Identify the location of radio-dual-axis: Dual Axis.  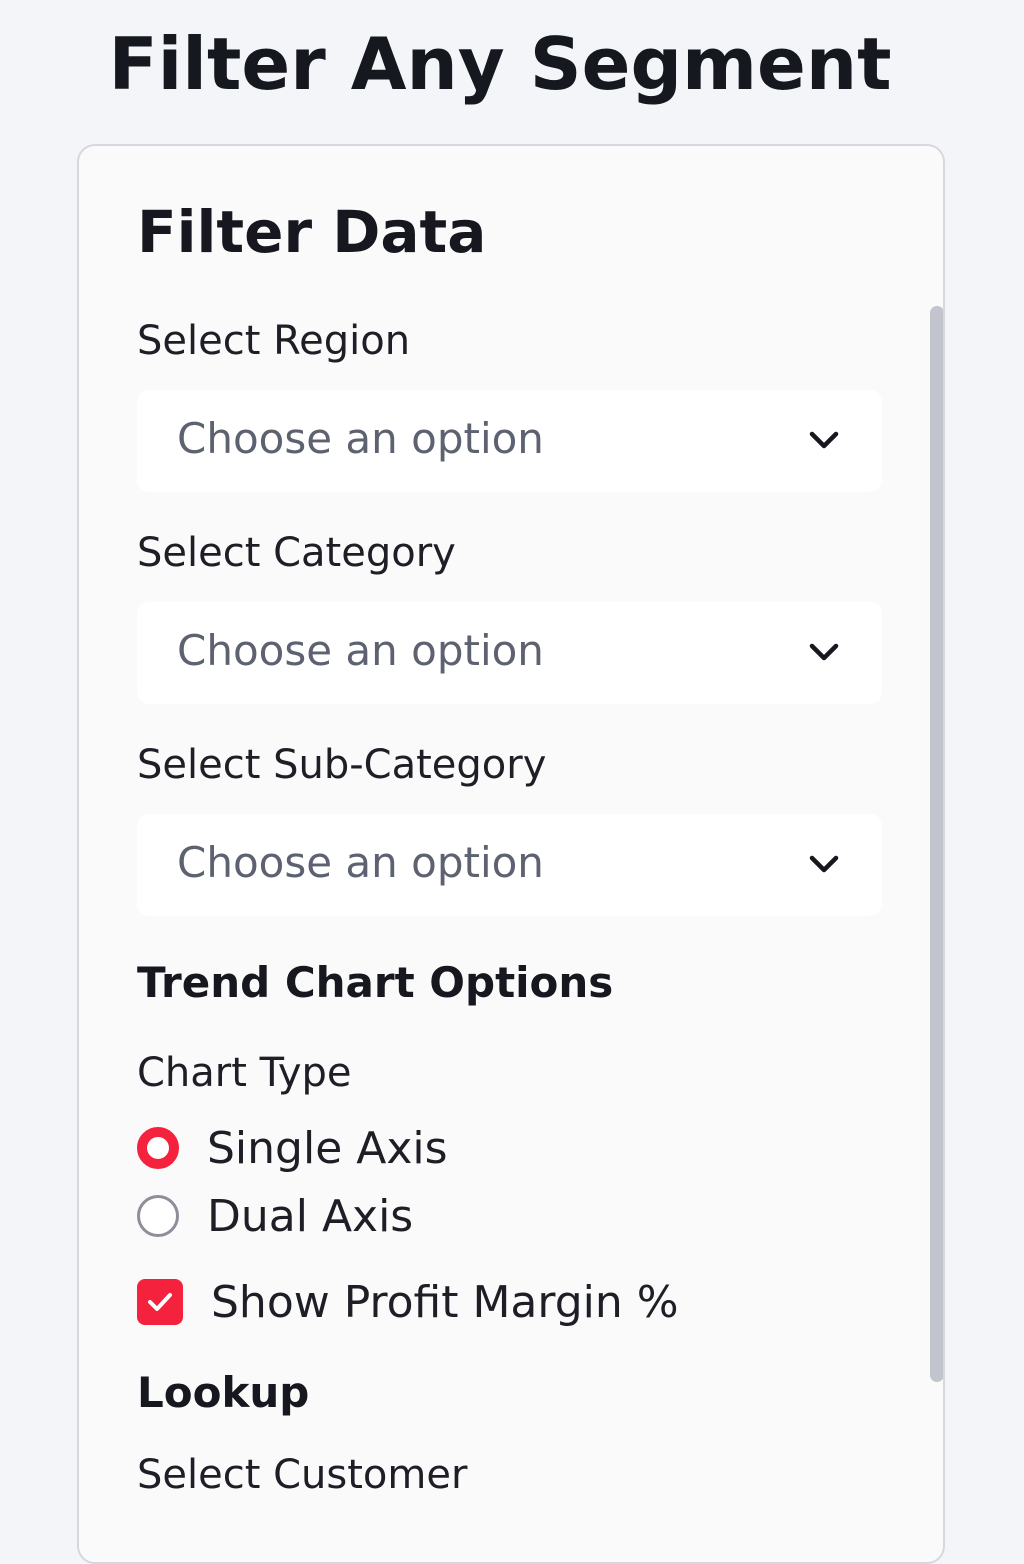
(275, 1216).